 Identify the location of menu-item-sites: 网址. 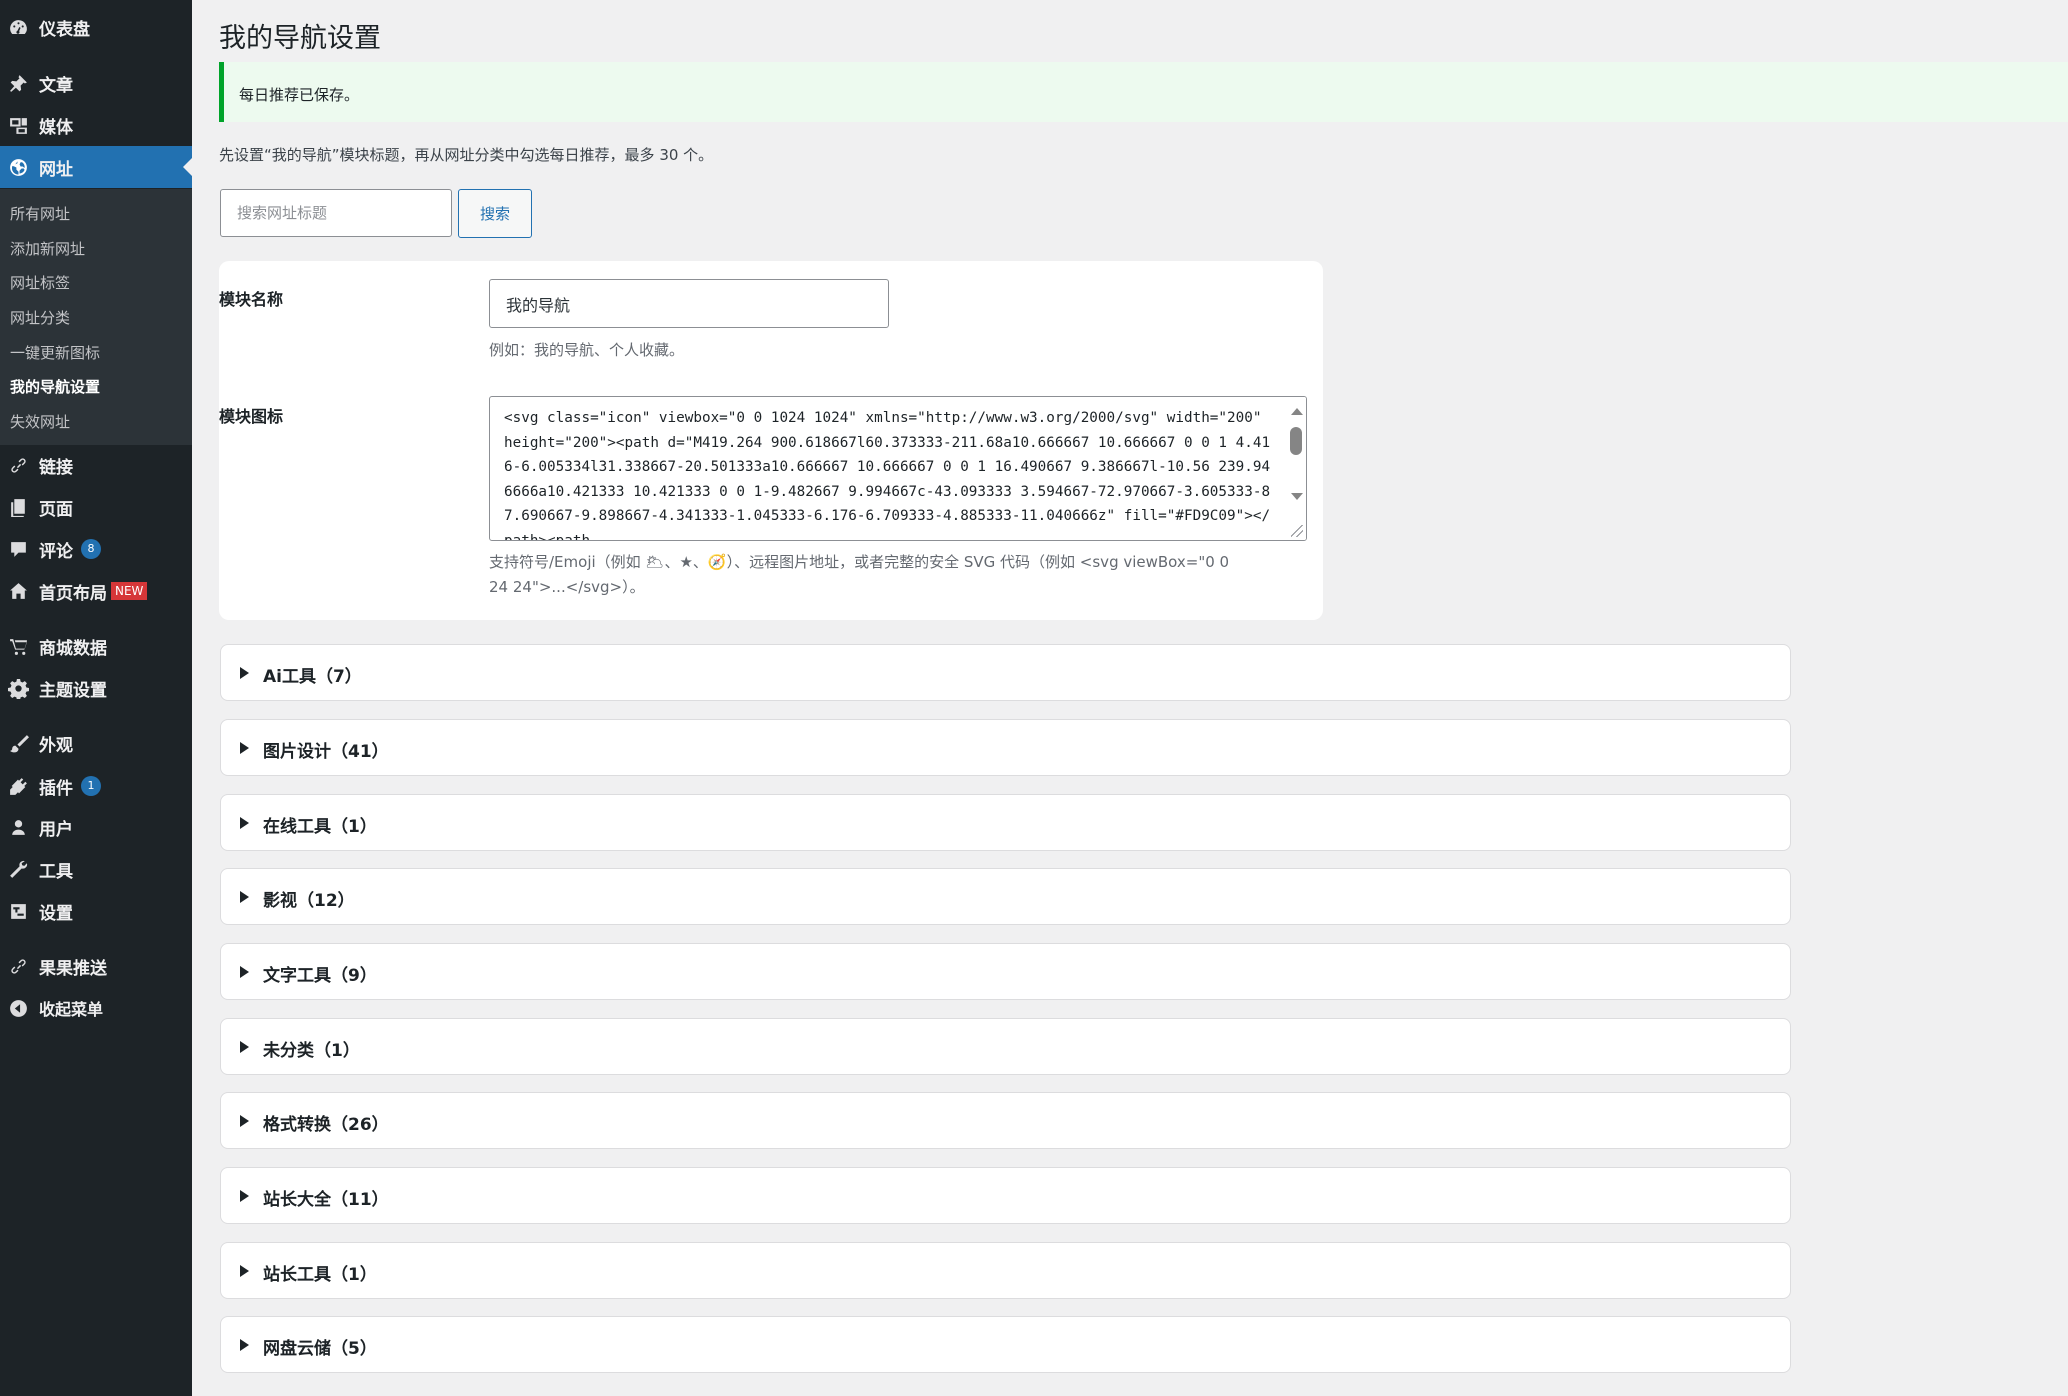
(96, 167).